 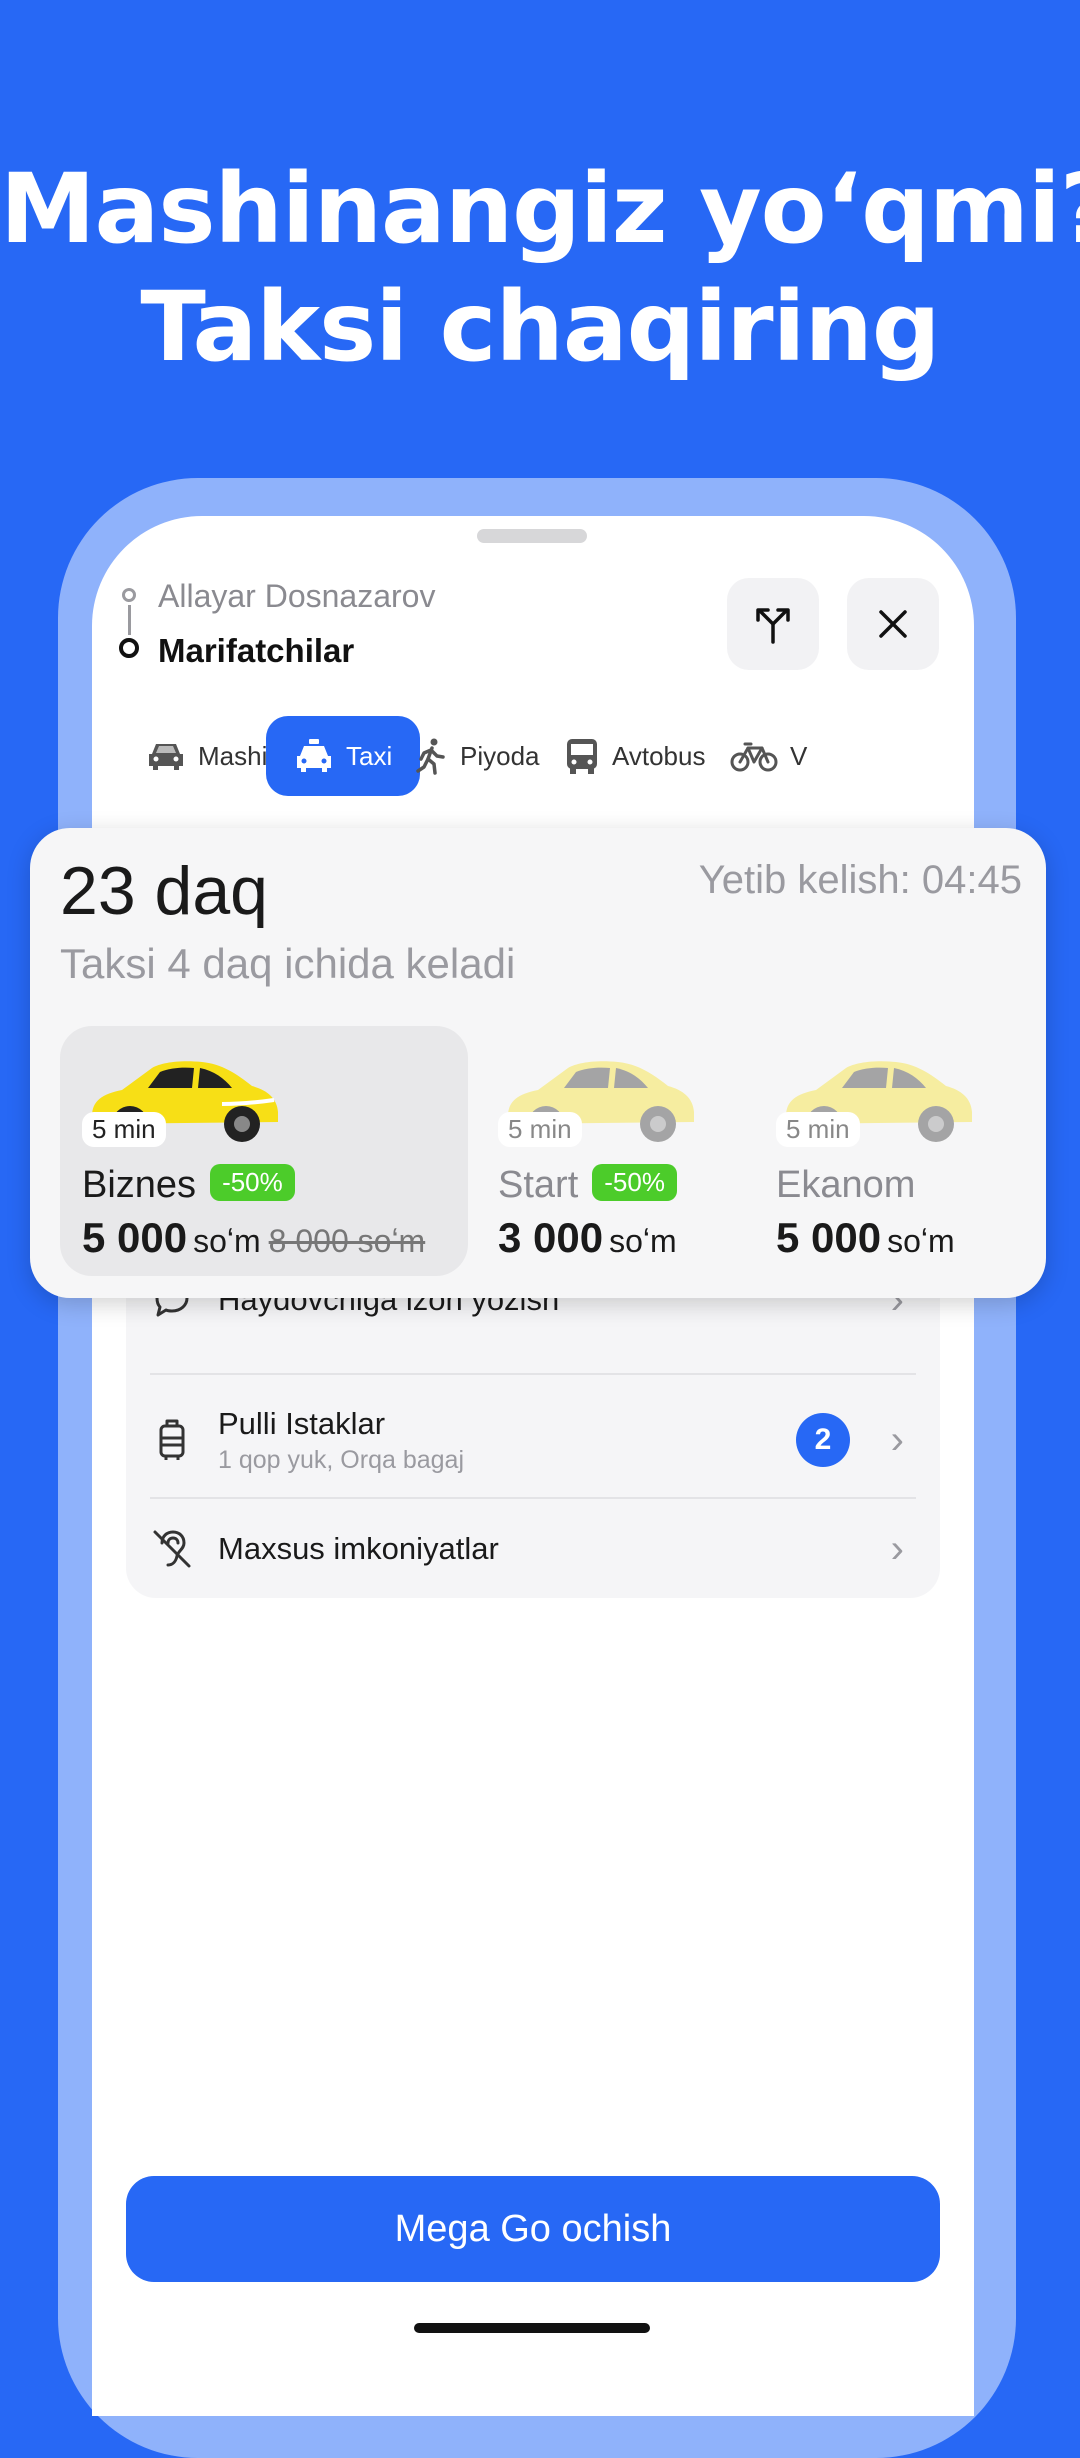 I want to click on route-split-icon, so click(x=773, y=626).